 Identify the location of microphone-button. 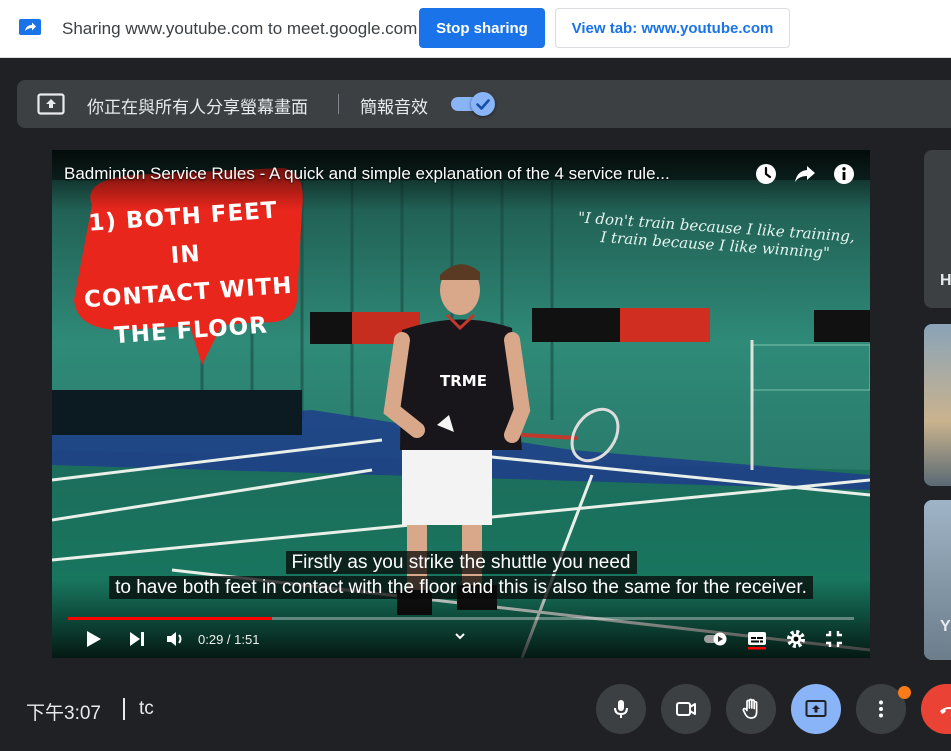
(621, 709).